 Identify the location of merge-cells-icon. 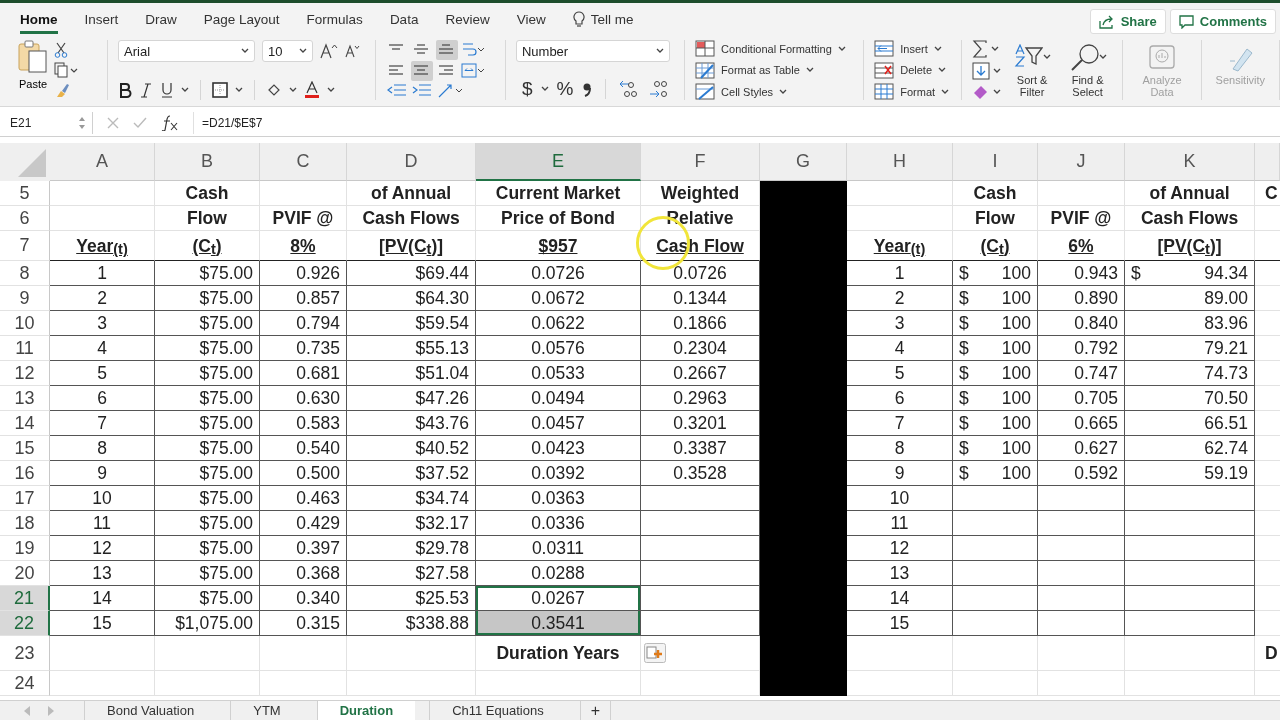
(473, 71).